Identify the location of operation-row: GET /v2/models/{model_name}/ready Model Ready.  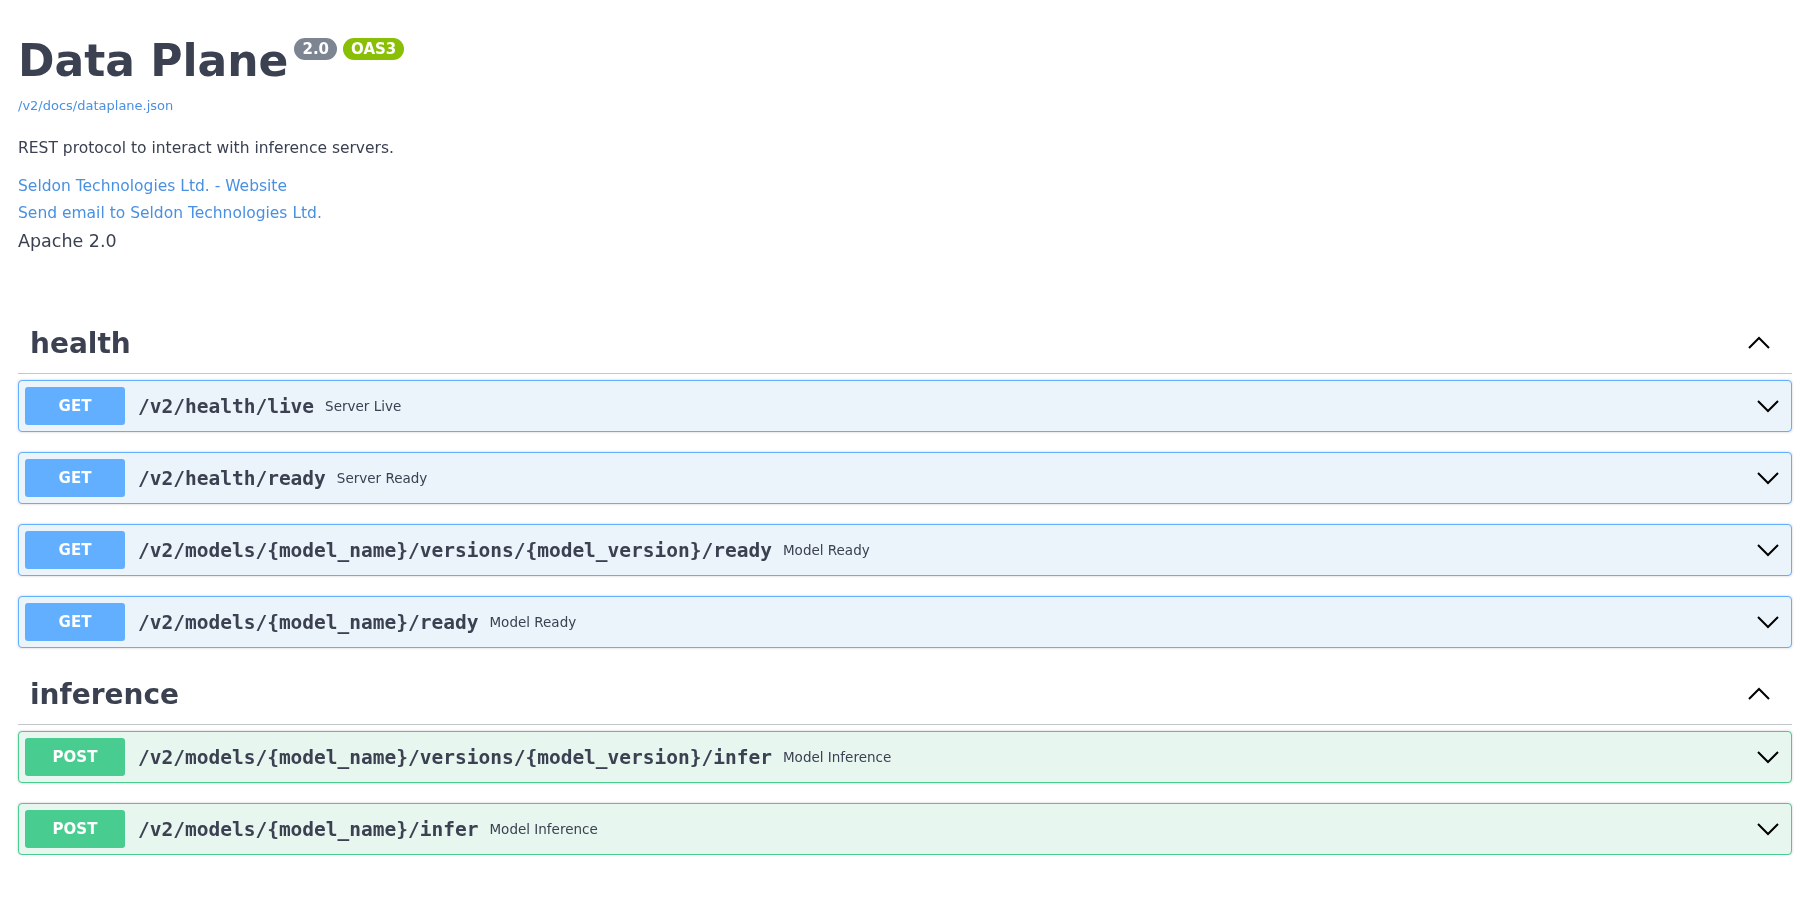
(905, 622).